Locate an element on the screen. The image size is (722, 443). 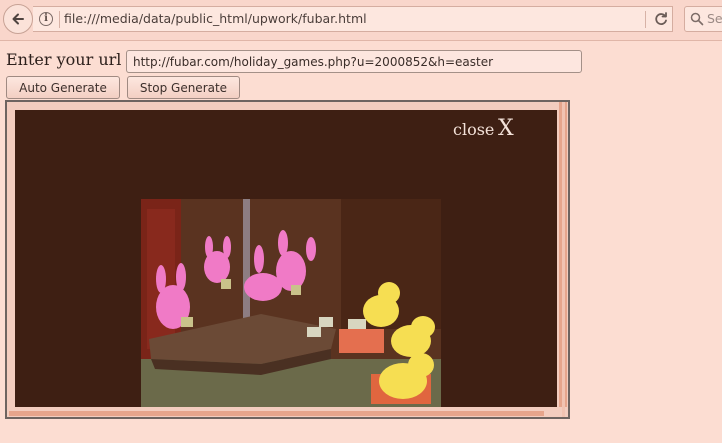
back-button is located at coordinates (18, 19).